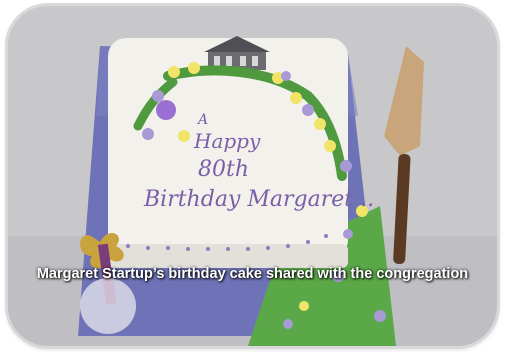  Describe the element at coordinates (202, 120) in the screenshot. I see `icing-line-a: A` at that location.